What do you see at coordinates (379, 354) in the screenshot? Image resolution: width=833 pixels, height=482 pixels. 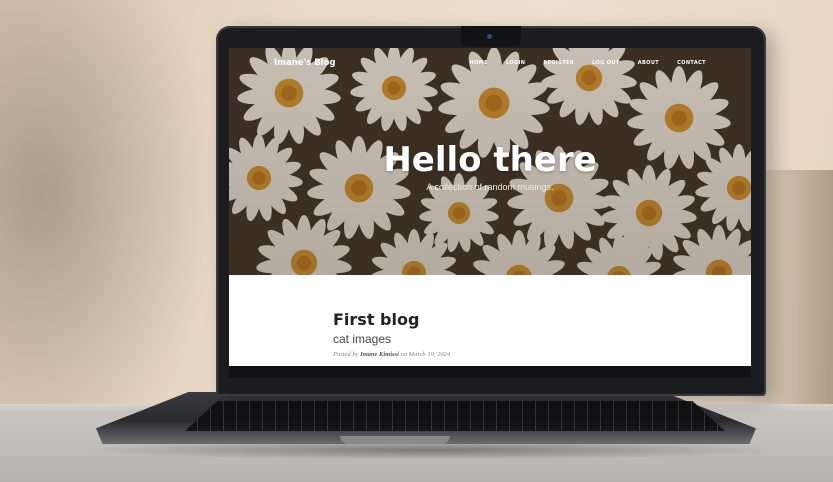 I see `post-author: Imane Kimissi` at bounding box center [379, 354].